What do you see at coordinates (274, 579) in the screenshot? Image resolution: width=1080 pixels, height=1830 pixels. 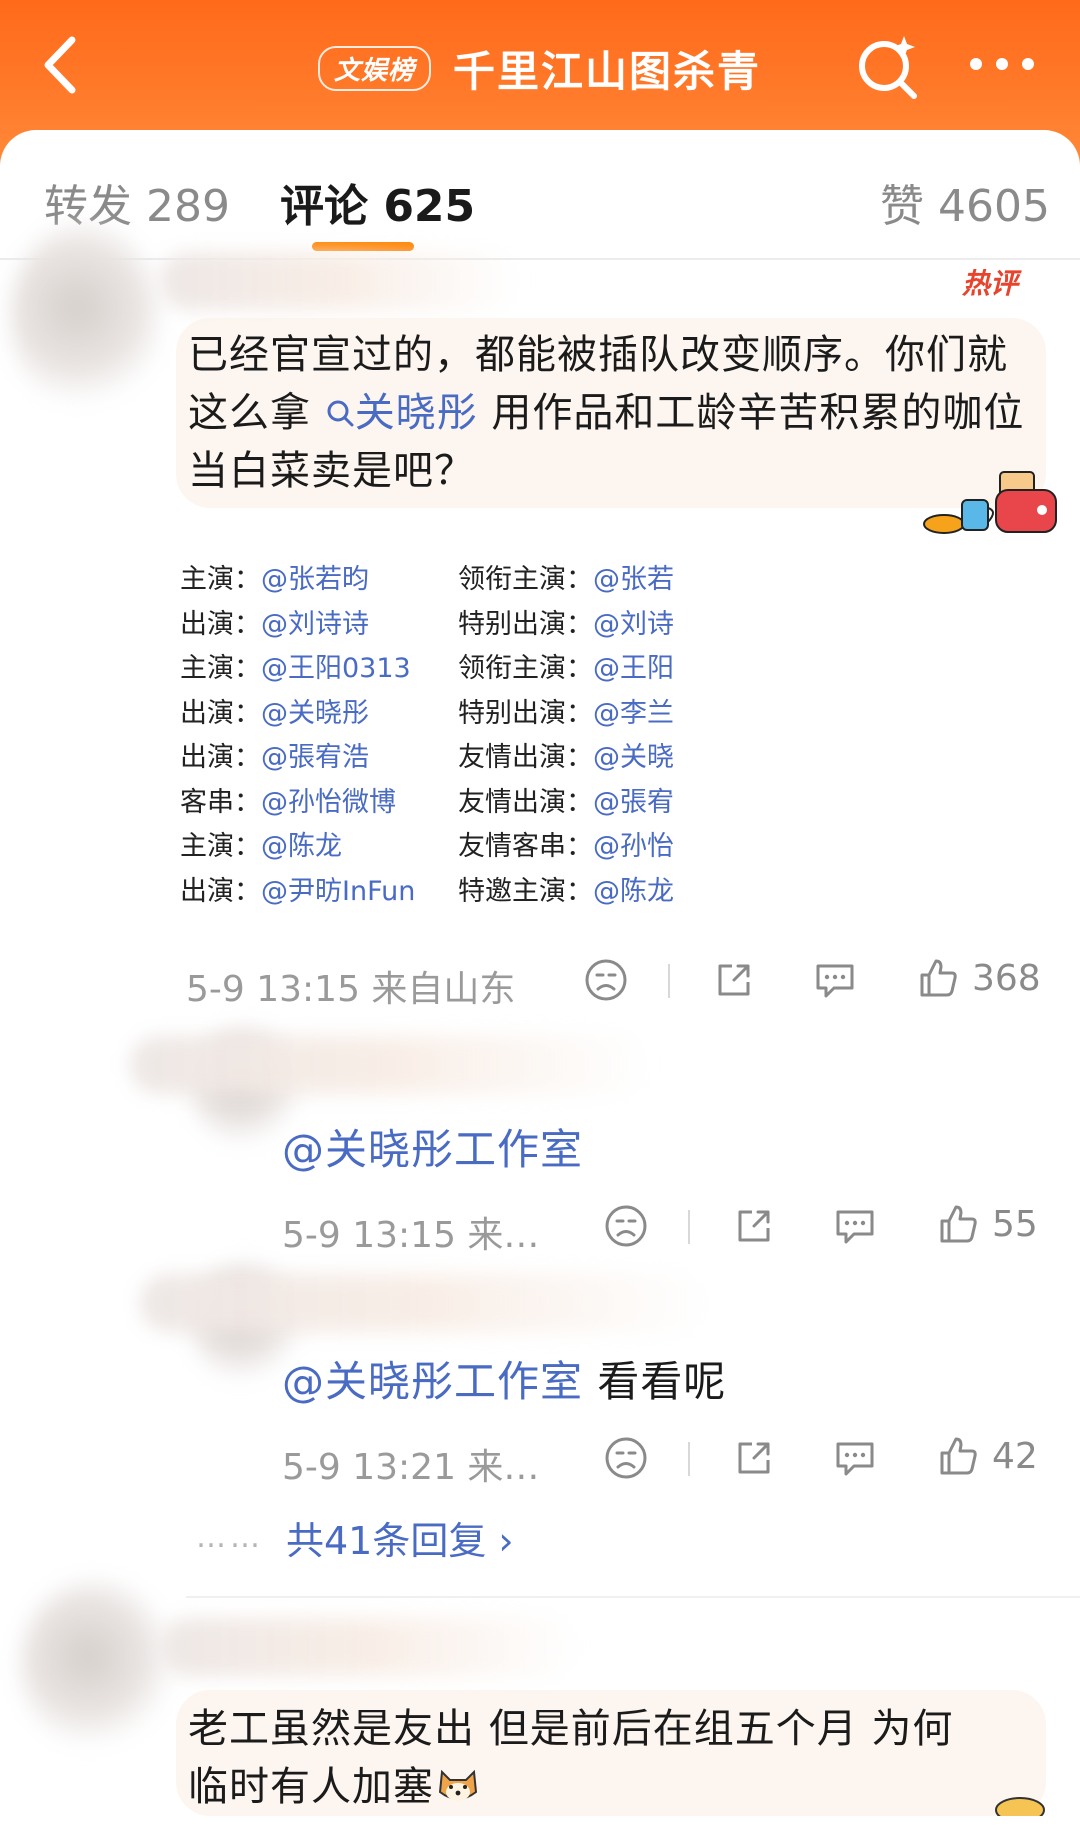 I see `list-item: 主演：@张若昀` at bounding box center [274, 579].